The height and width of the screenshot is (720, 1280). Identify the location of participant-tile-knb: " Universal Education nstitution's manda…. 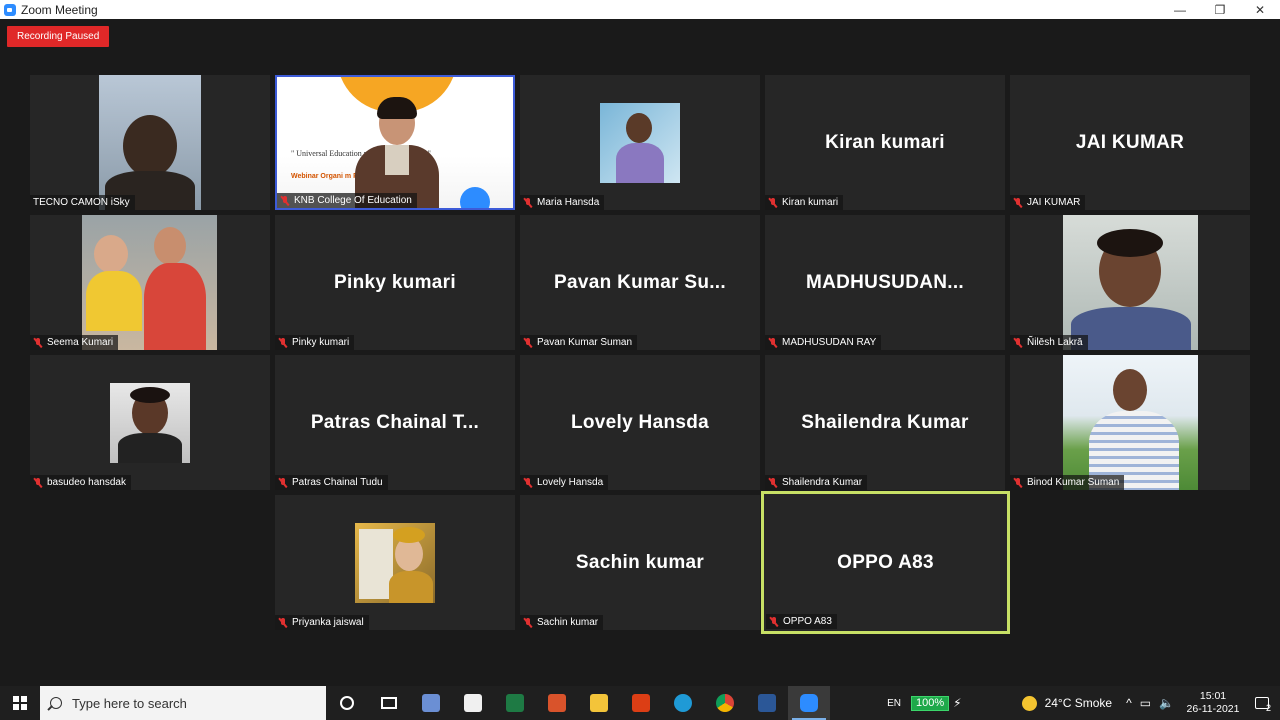
(395, 142).